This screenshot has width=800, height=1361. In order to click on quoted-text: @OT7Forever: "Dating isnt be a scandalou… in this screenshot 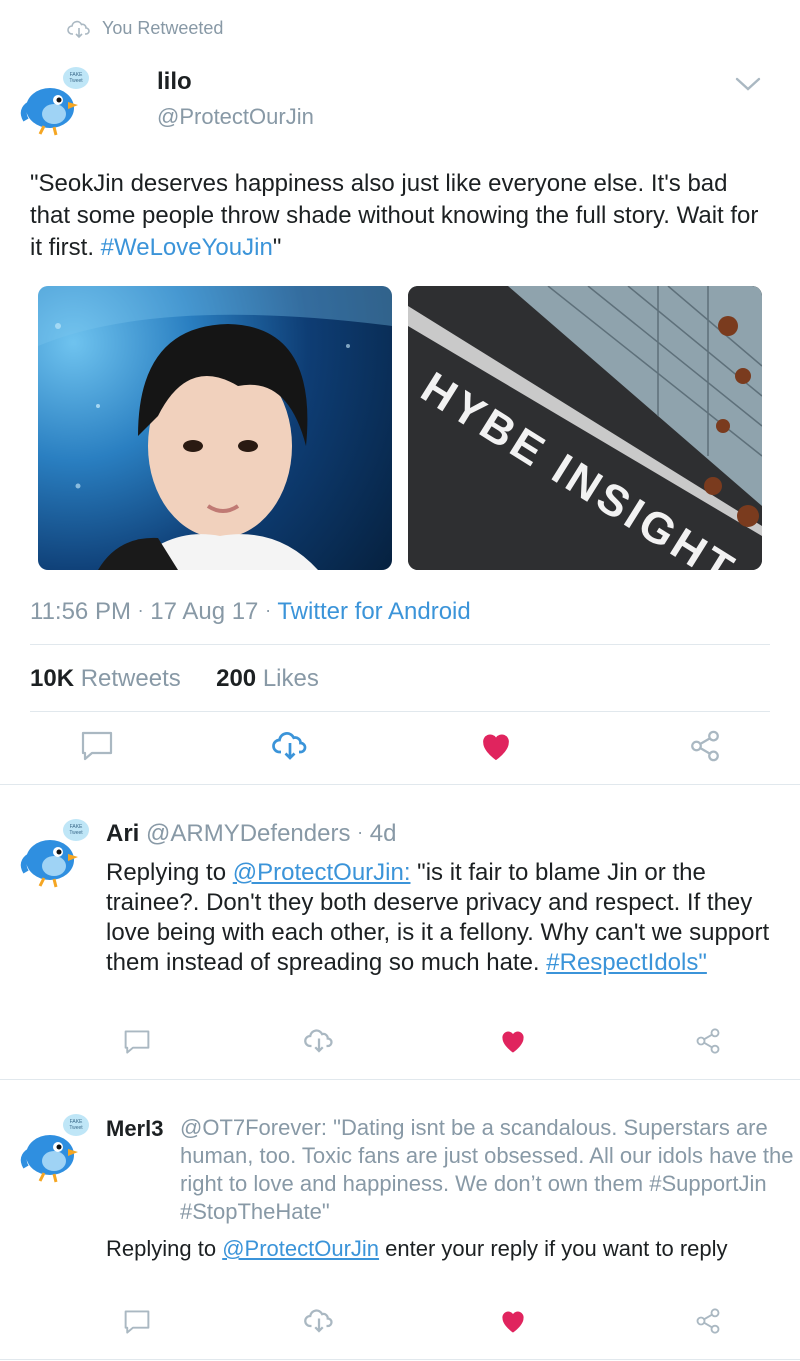, I will do `click(487, 1169)`.